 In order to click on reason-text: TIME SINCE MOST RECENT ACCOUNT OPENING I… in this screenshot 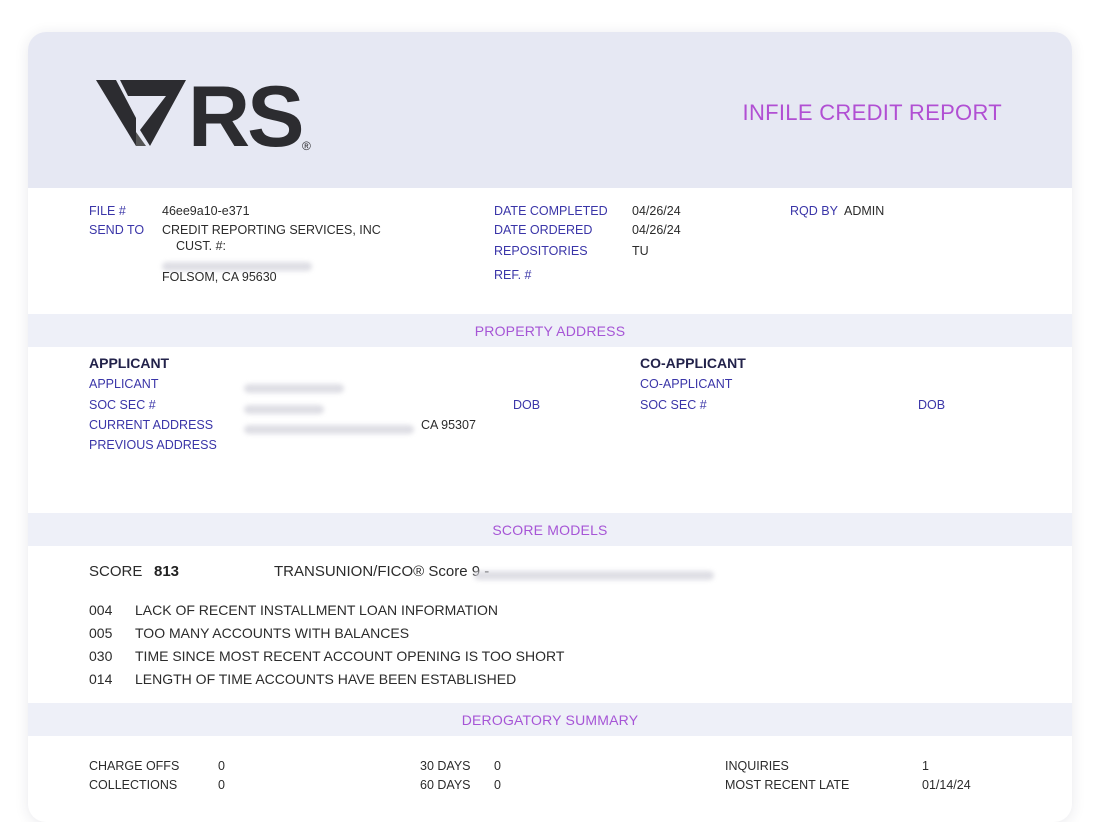, I will do `click(350, 656)`.